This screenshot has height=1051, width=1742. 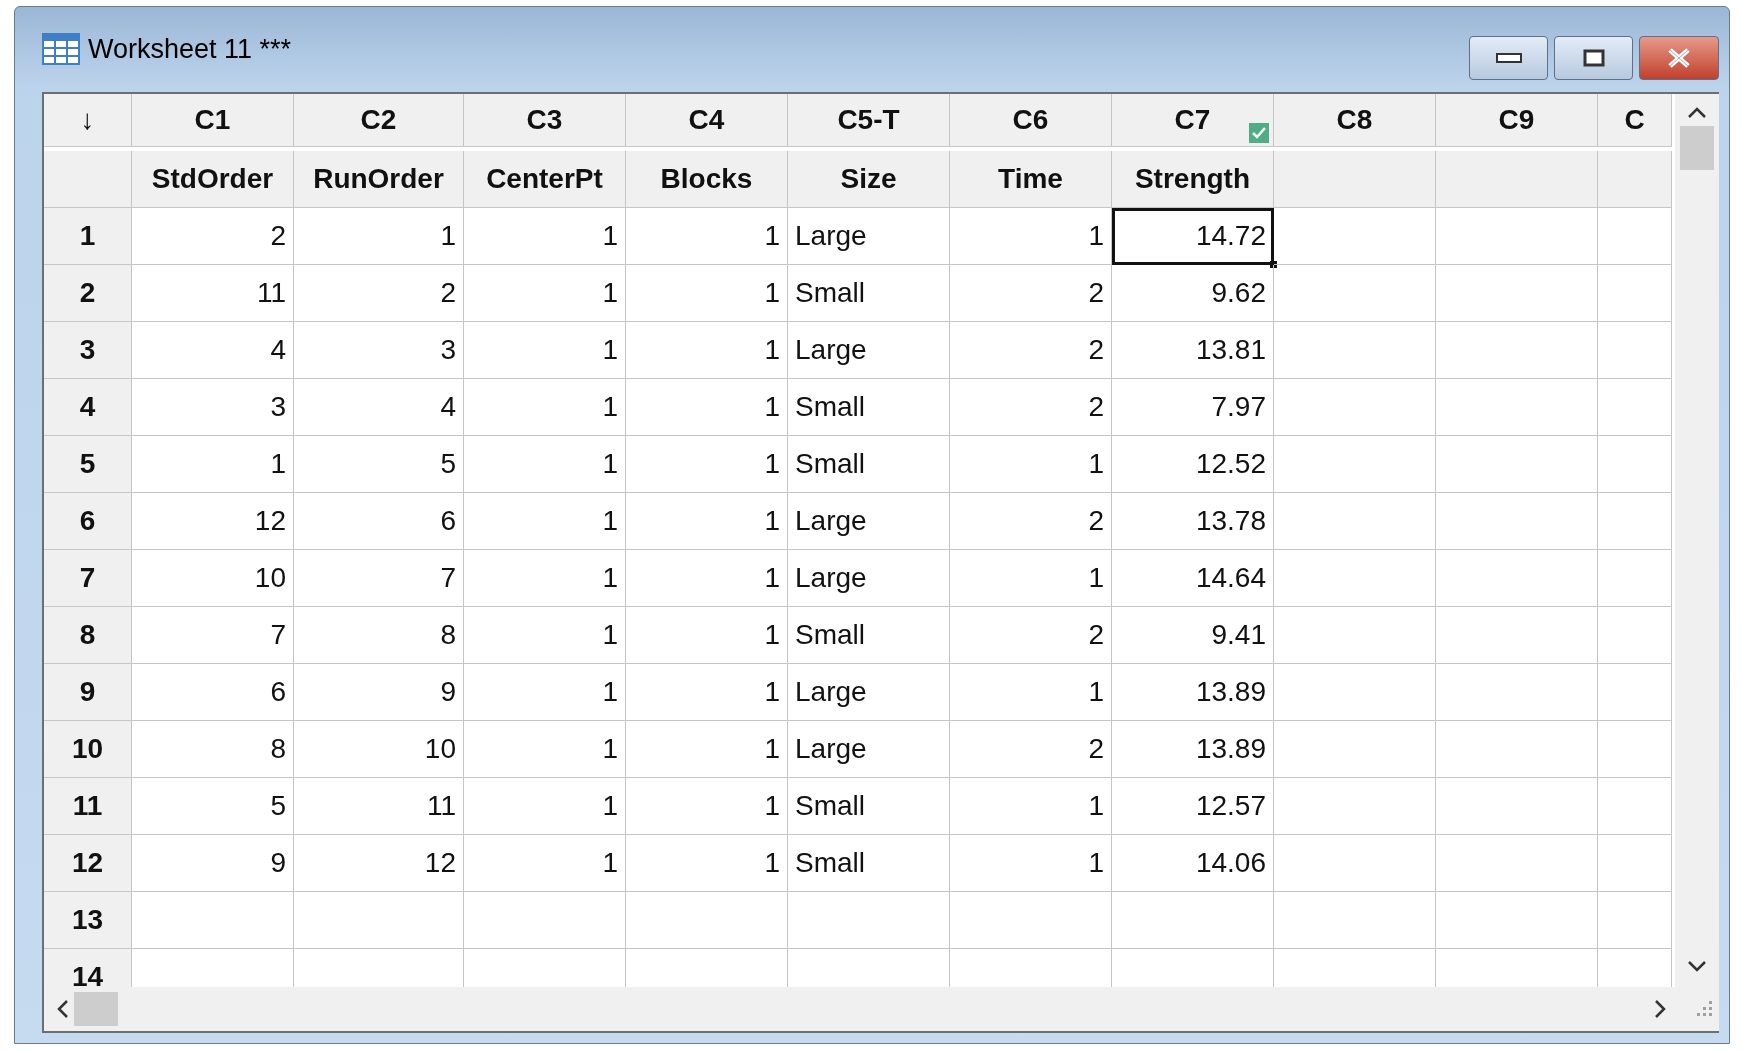 What do you see at coordinates (869, 120) in the screenshot?
I see `column-header: C5-T` at bounding box center [869, 120].